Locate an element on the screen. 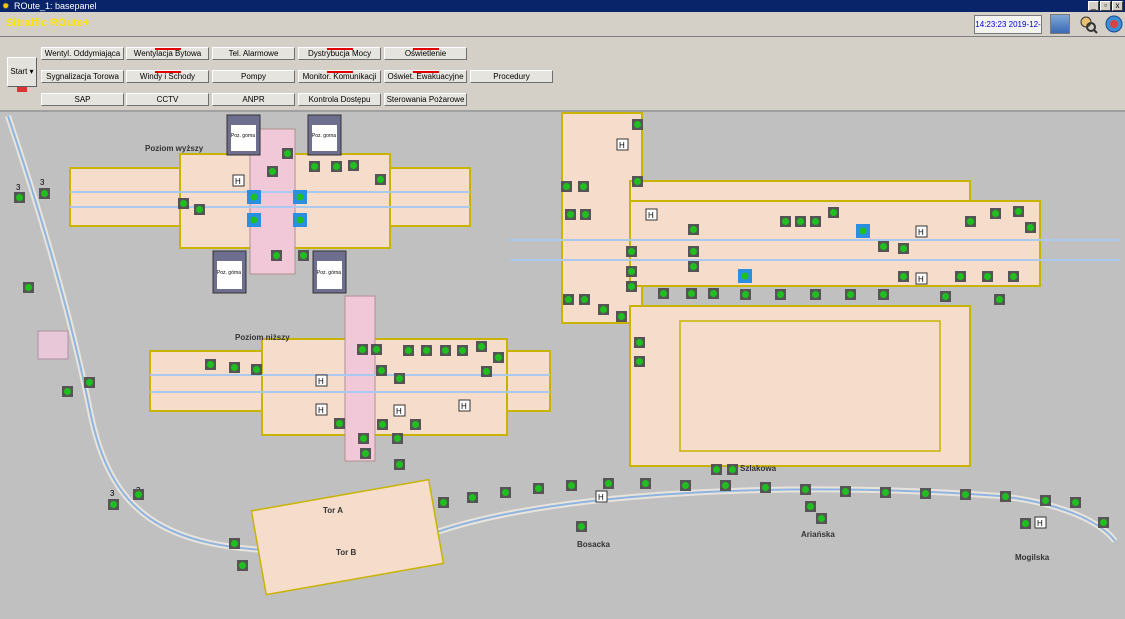 This screenshot has height=619, width=1125. btn-kontrola-dostepu: Kontrola Dostępu is located at coordinates (339, 99).